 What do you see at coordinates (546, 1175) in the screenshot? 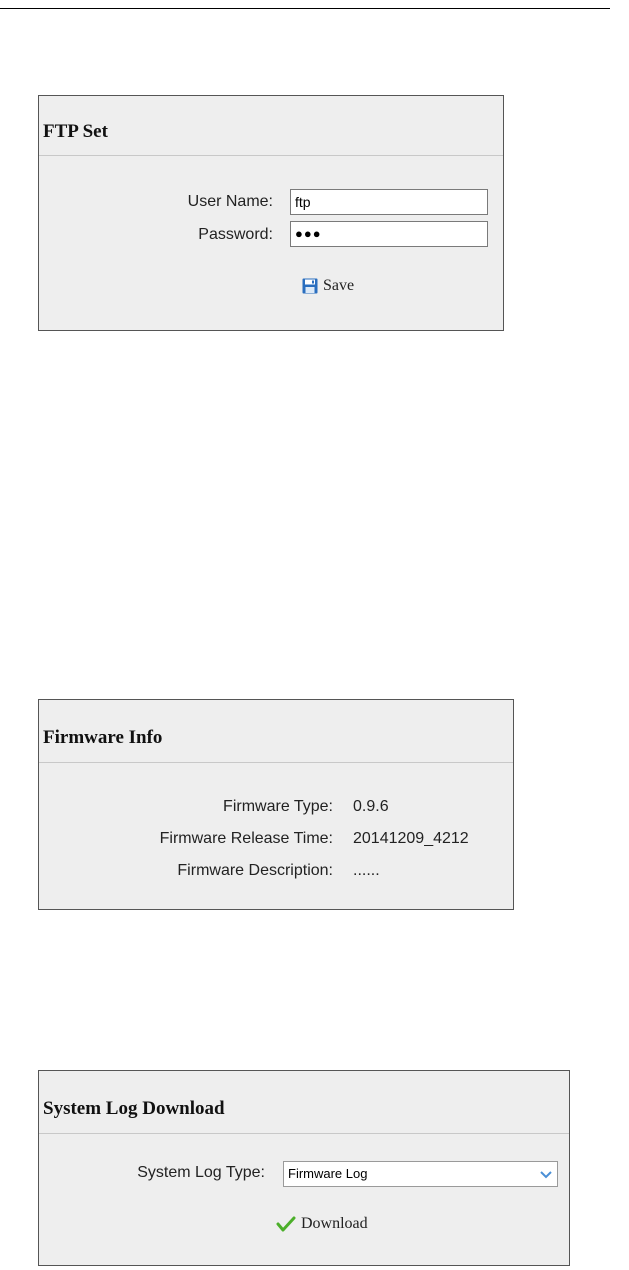
I see `chevron-down-icon` at bounding box center [546, 1175].